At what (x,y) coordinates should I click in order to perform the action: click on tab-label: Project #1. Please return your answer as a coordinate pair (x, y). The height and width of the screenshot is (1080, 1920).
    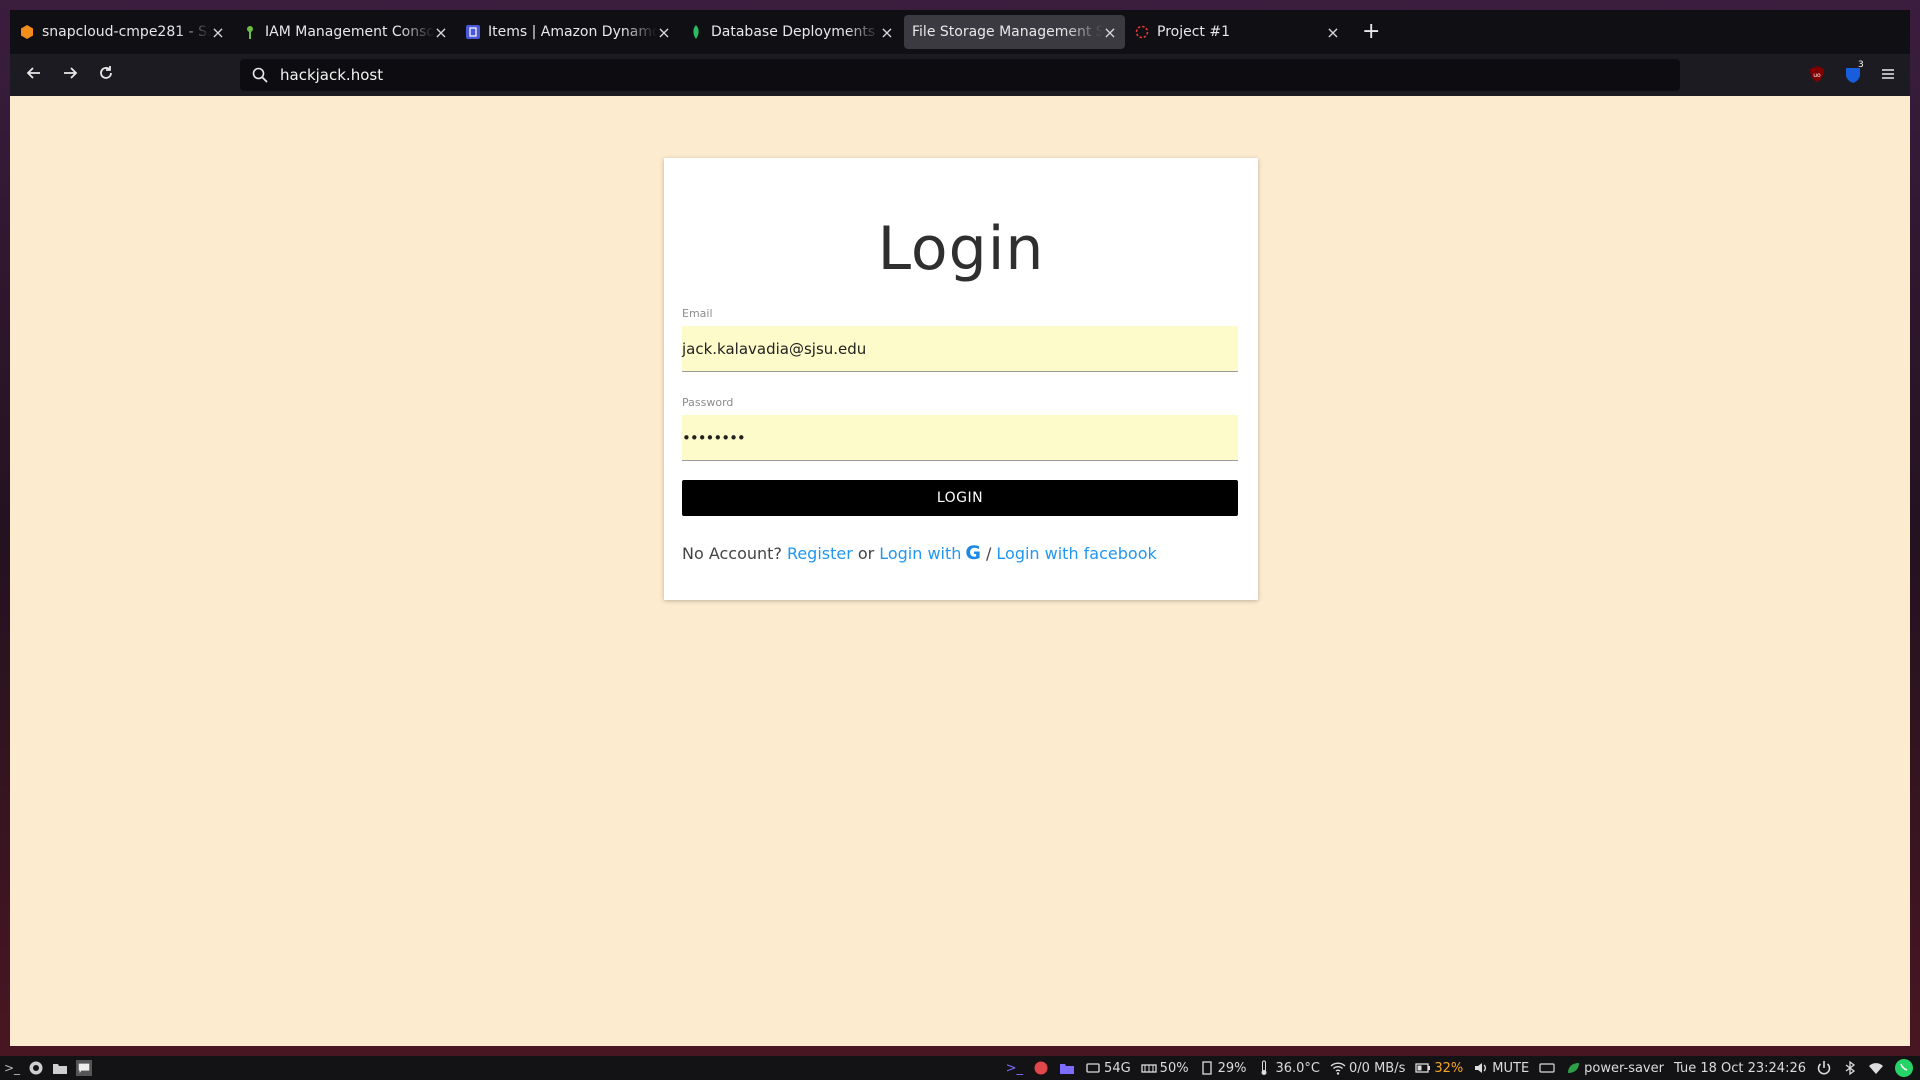
    Looking at the image, I should click on (1193, 32).